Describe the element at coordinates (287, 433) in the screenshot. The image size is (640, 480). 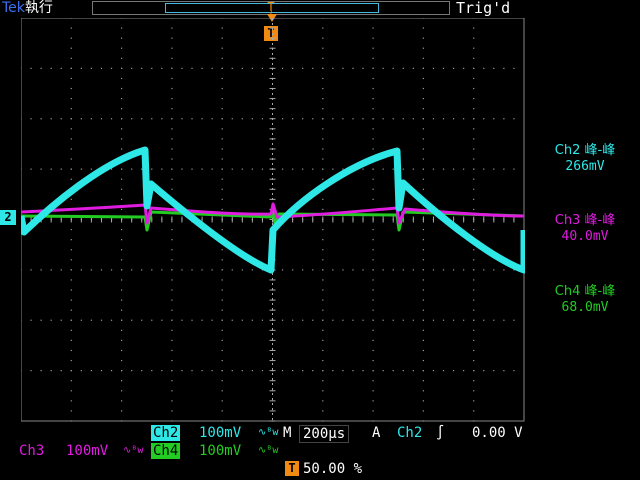
I see `timebase-prefix: M` at that location.